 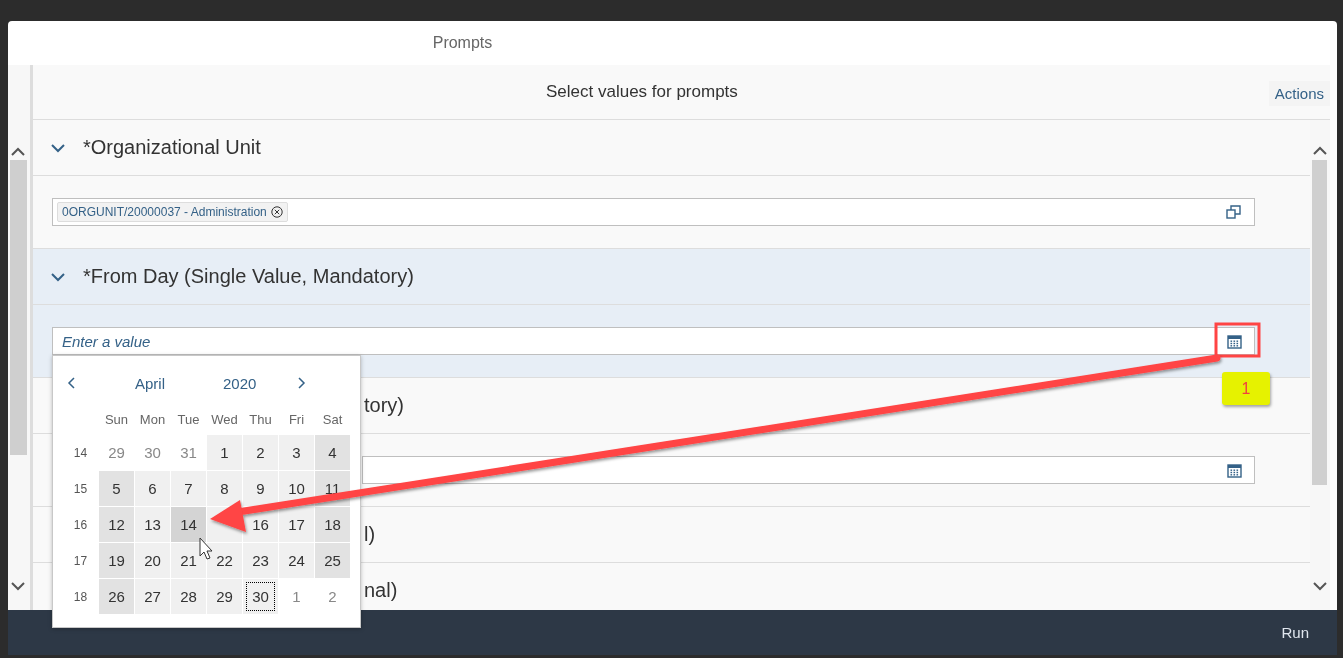 I want to click on weekday-label: Sun, so click(x=116, y=419).